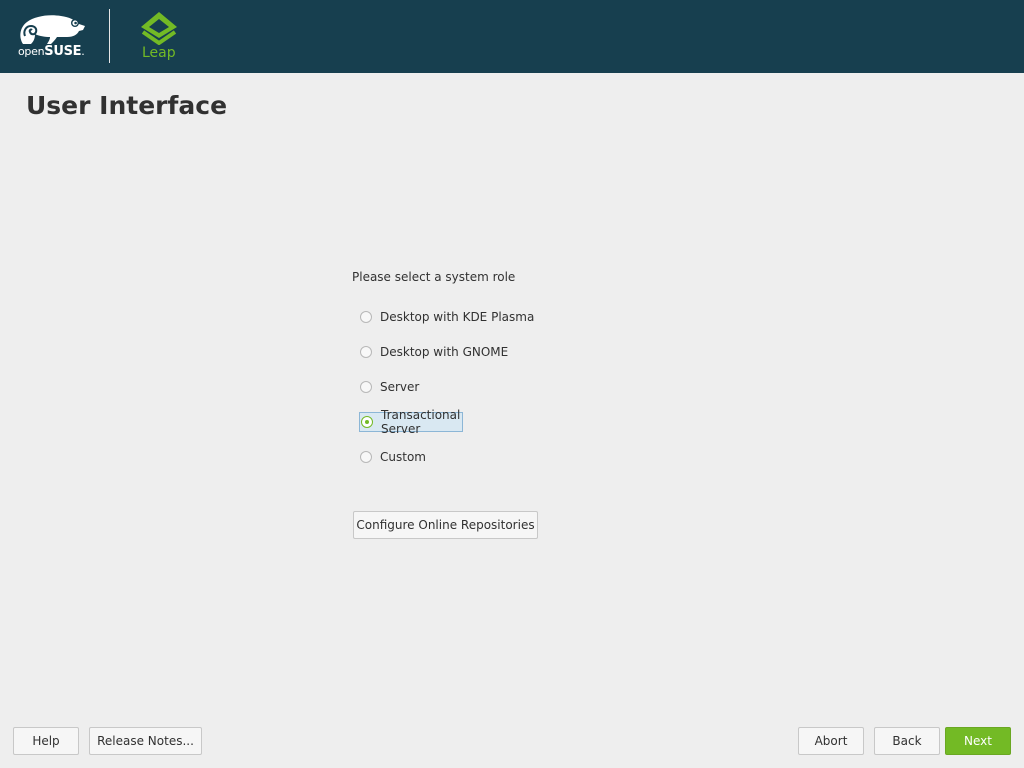 The image size is (1024, 768). Describe the element at coordinates (53, 29) in the screenshot. I see `opensuse-chameleon-icon` at that location.